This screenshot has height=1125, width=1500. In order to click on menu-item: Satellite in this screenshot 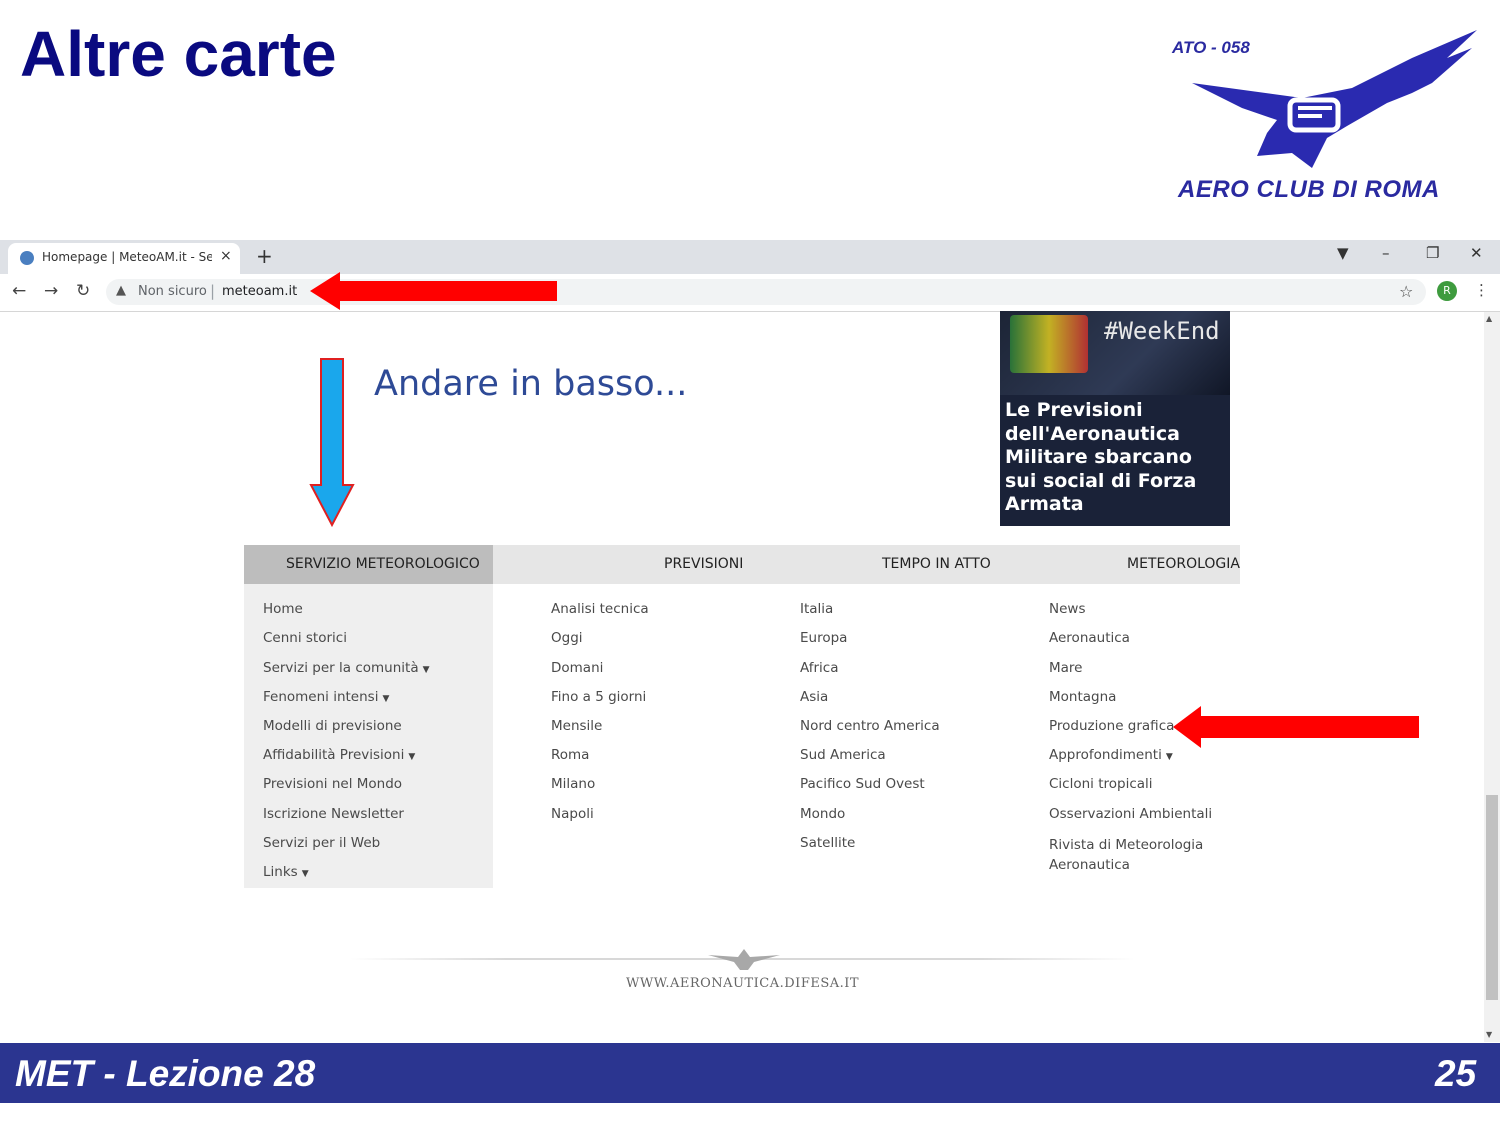, I will do `click(827, 843)`.